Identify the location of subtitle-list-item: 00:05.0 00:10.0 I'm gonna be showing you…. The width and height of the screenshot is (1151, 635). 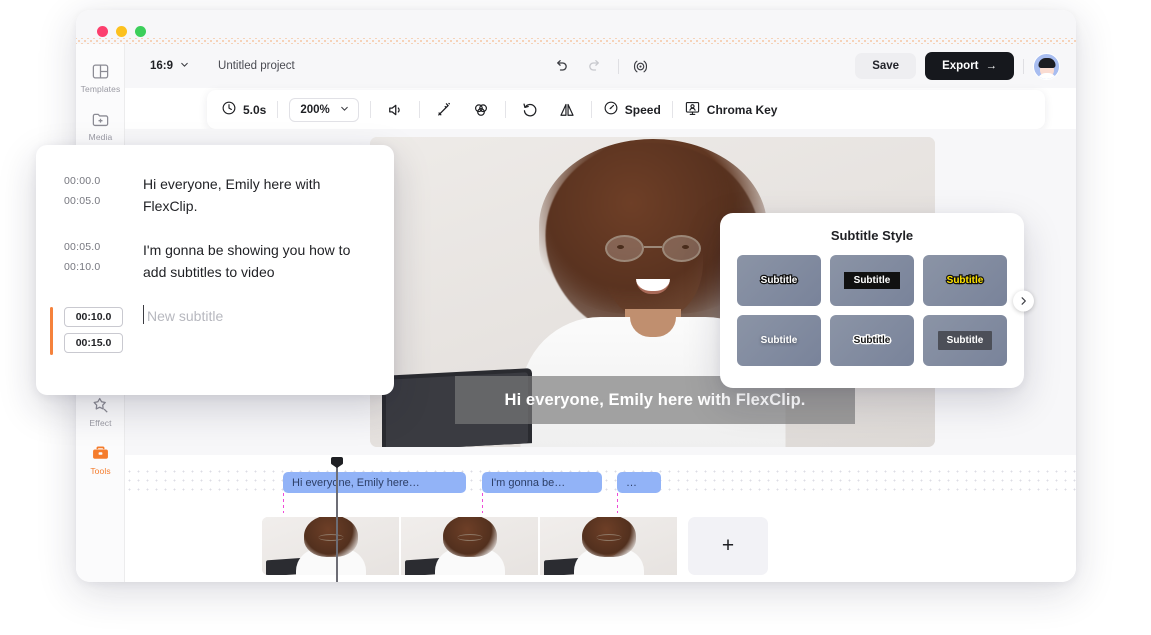
(218, 261).